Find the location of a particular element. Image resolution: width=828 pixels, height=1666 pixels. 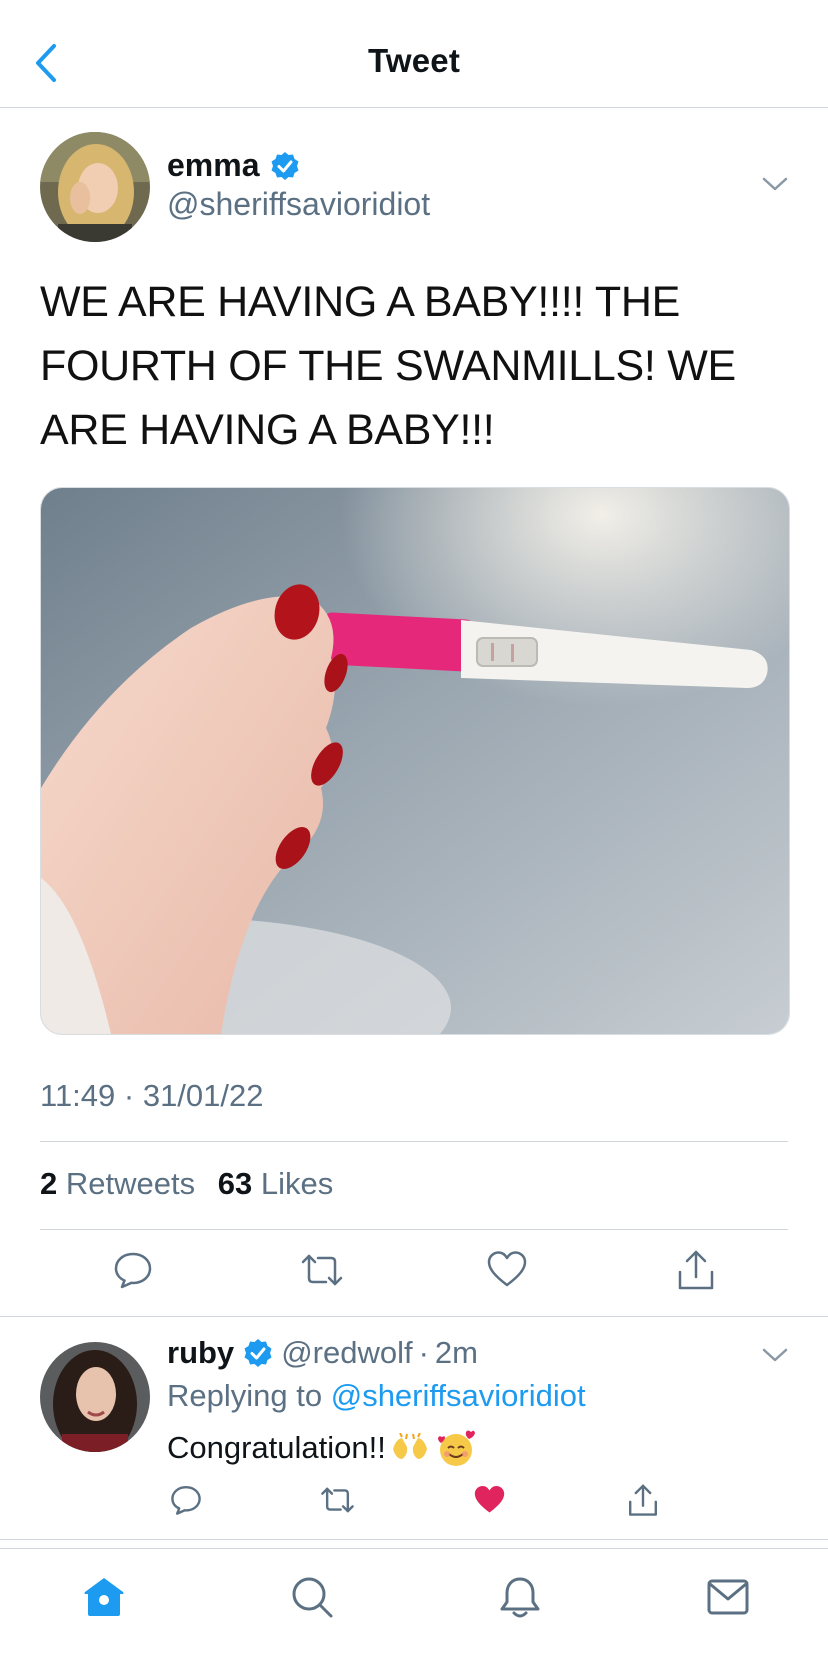

author-handle: @sheriffsavioridiot is located at coordinates (298, 204).